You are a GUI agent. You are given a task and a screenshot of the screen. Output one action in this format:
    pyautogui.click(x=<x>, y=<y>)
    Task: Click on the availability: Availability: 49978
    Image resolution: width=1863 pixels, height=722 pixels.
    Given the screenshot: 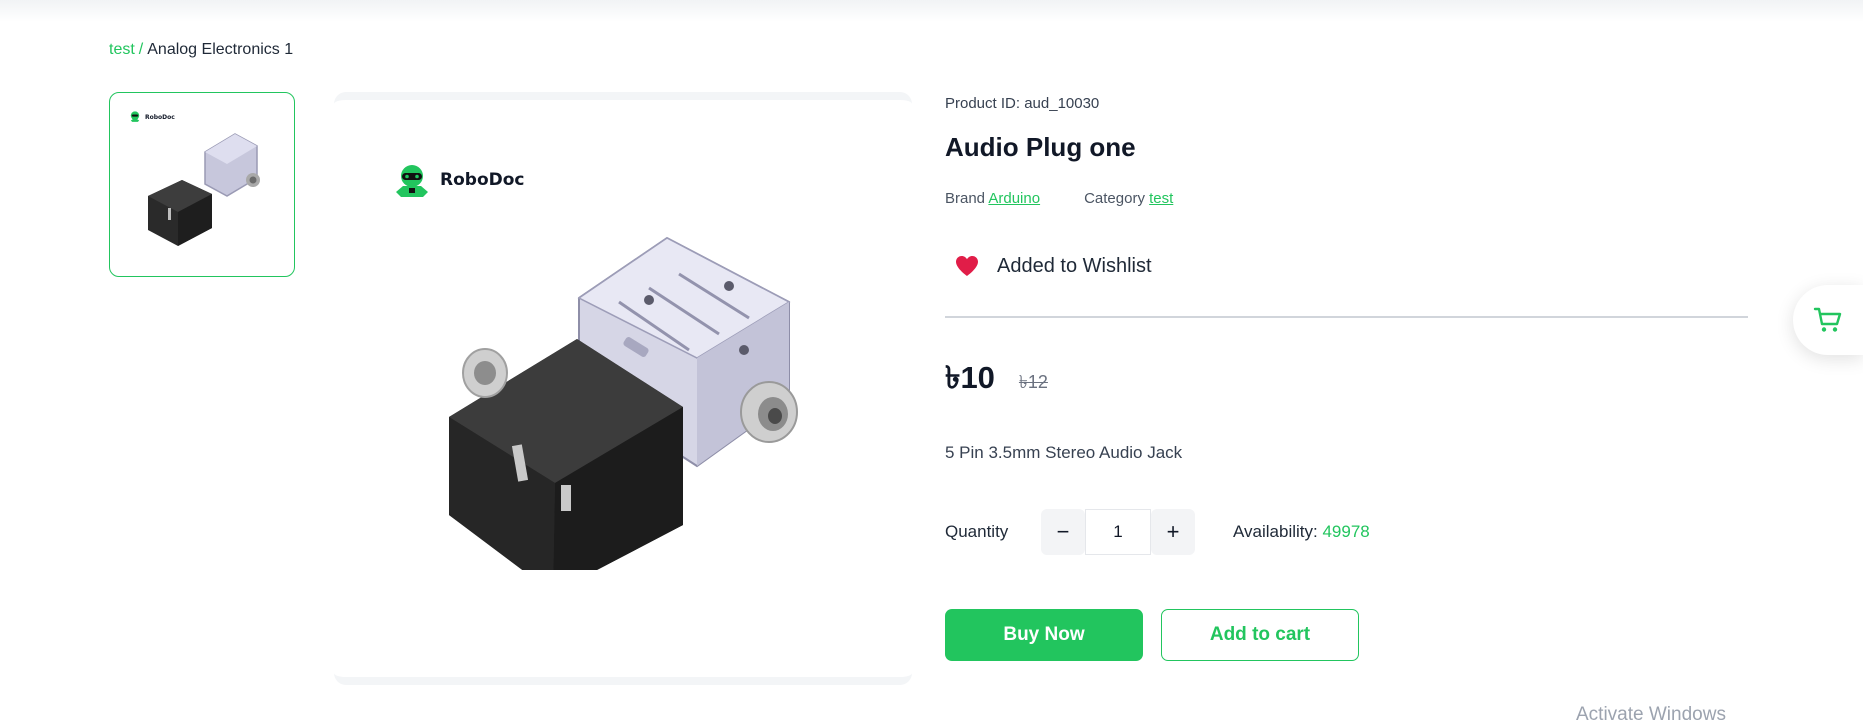 What is the action you would take?
    pyautogui.click(x=1301, y=532)
    